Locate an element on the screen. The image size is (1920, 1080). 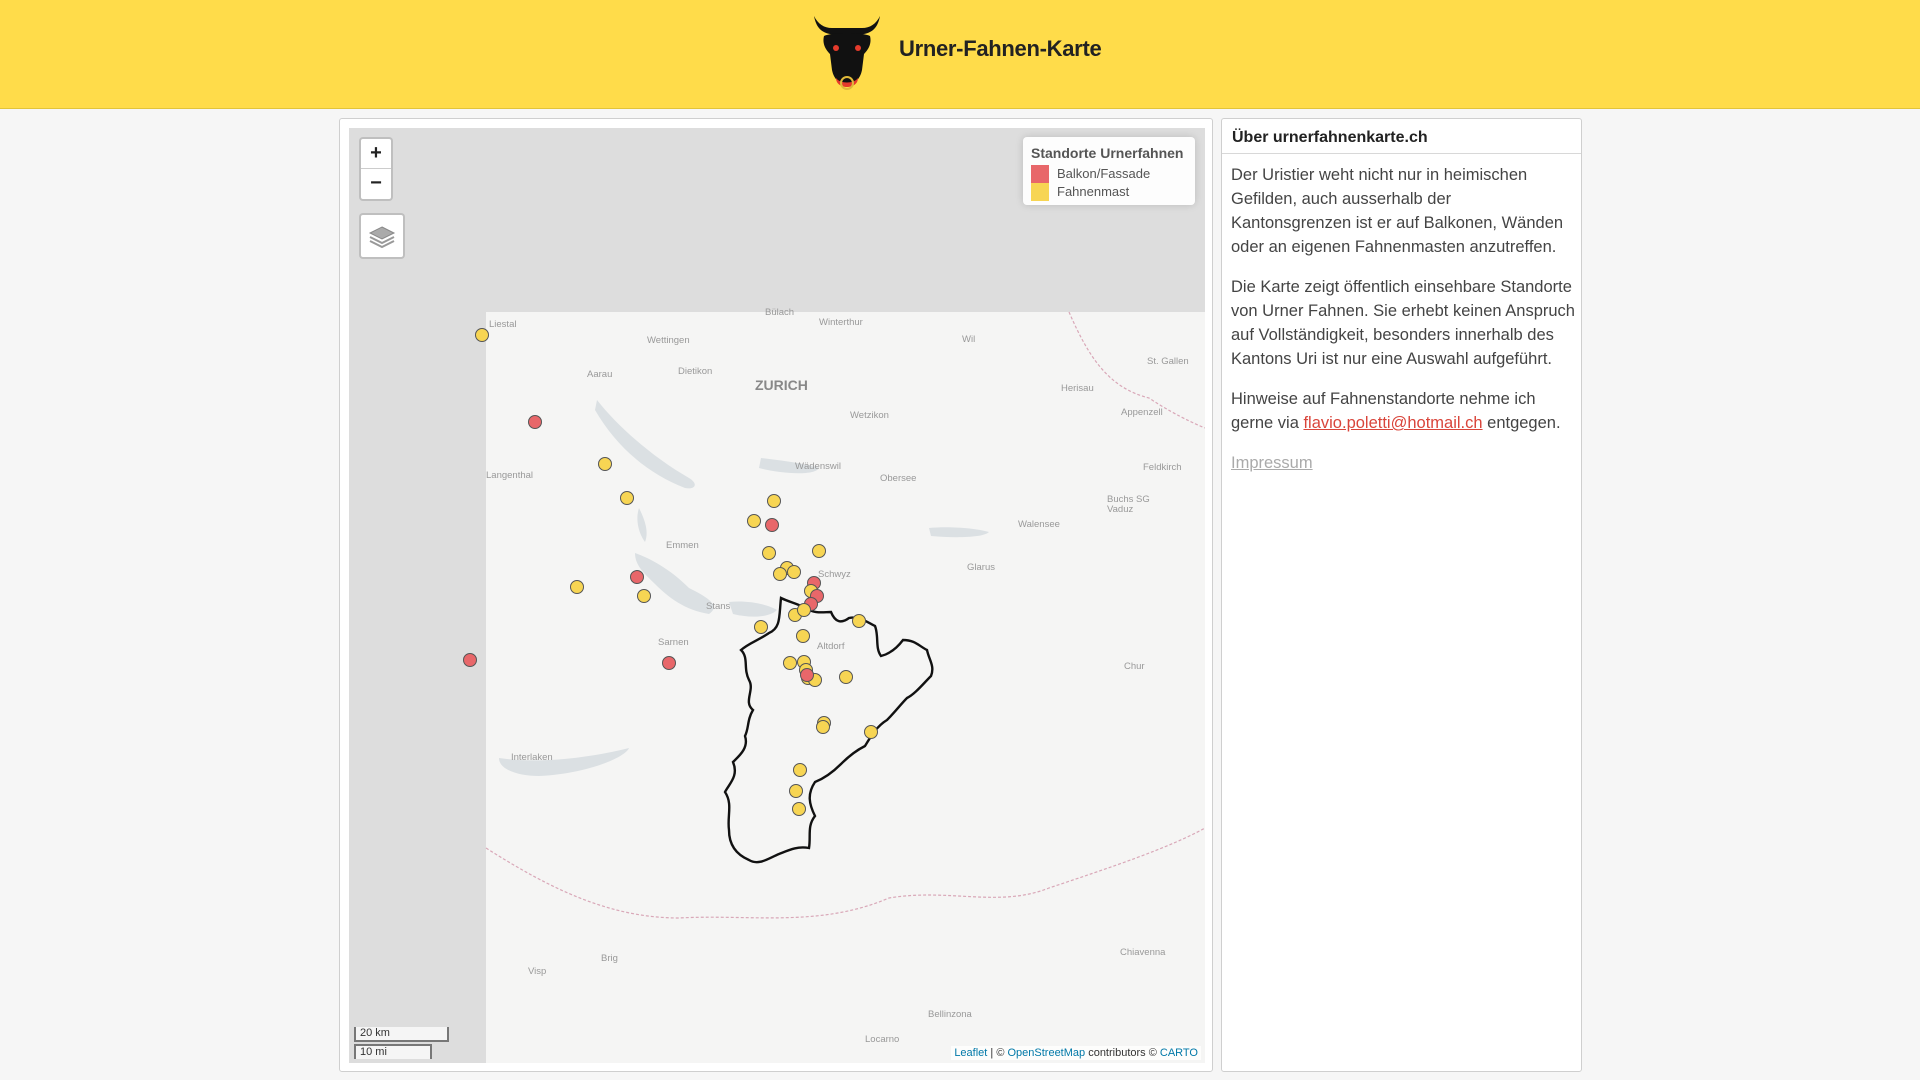
place-label: Visp is located at coordinates (537, 971).